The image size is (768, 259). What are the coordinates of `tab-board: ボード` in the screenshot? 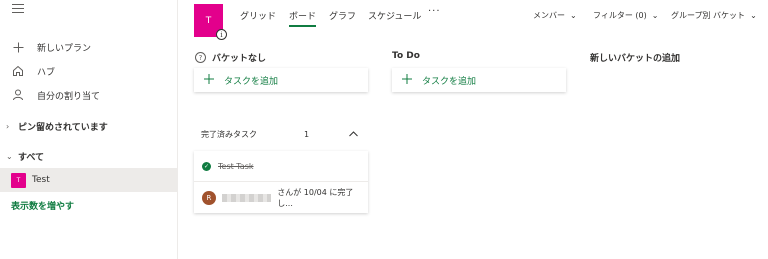 It's located at (303, 18).